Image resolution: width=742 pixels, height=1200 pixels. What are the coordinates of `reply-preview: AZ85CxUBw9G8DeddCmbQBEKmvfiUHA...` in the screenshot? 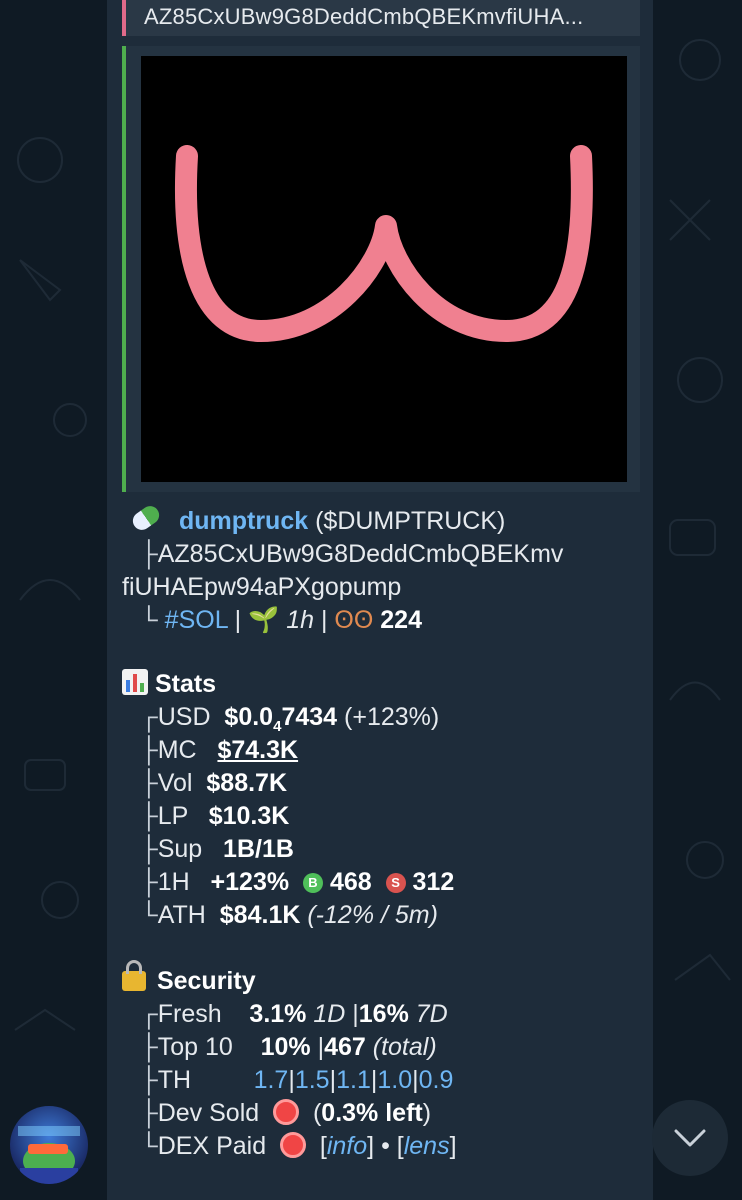 It's located at (381, 18).